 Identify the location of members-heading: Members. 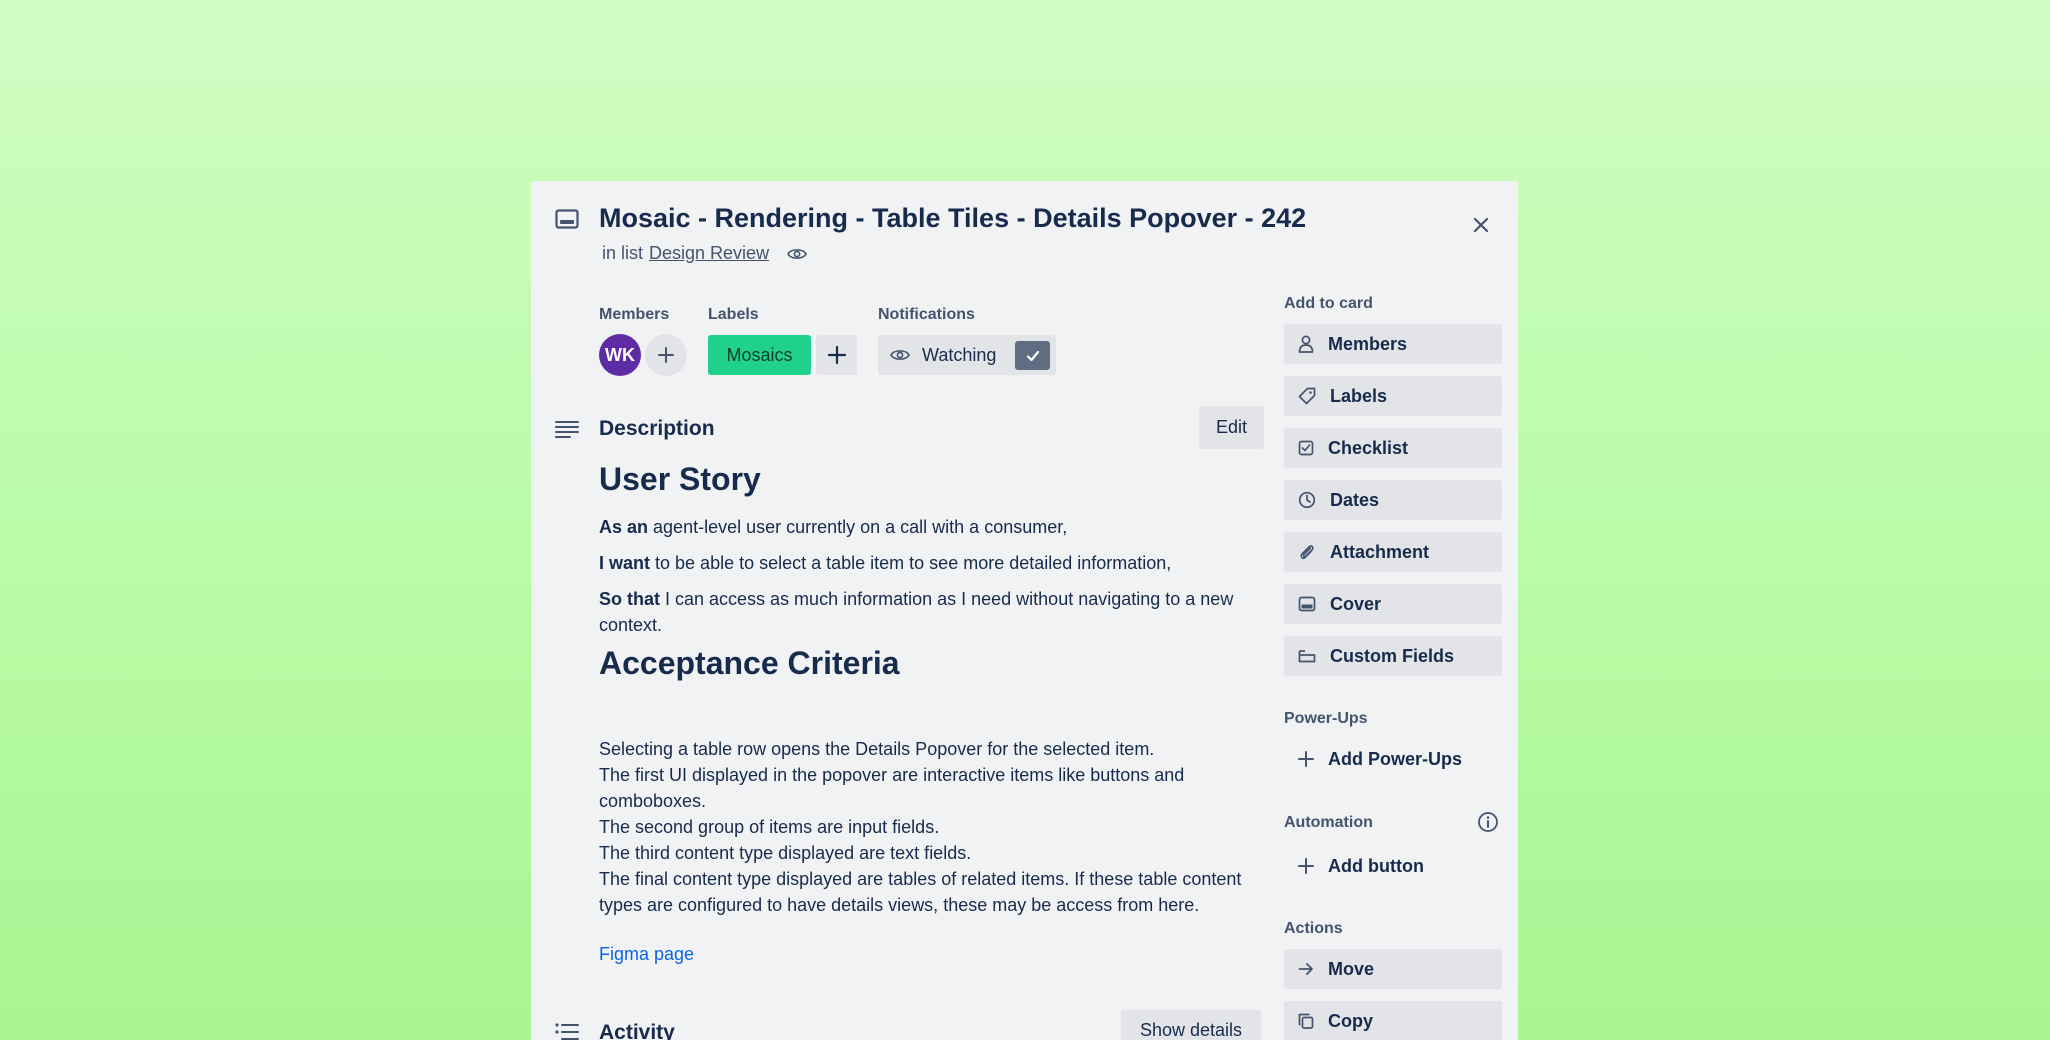
(634, 314).